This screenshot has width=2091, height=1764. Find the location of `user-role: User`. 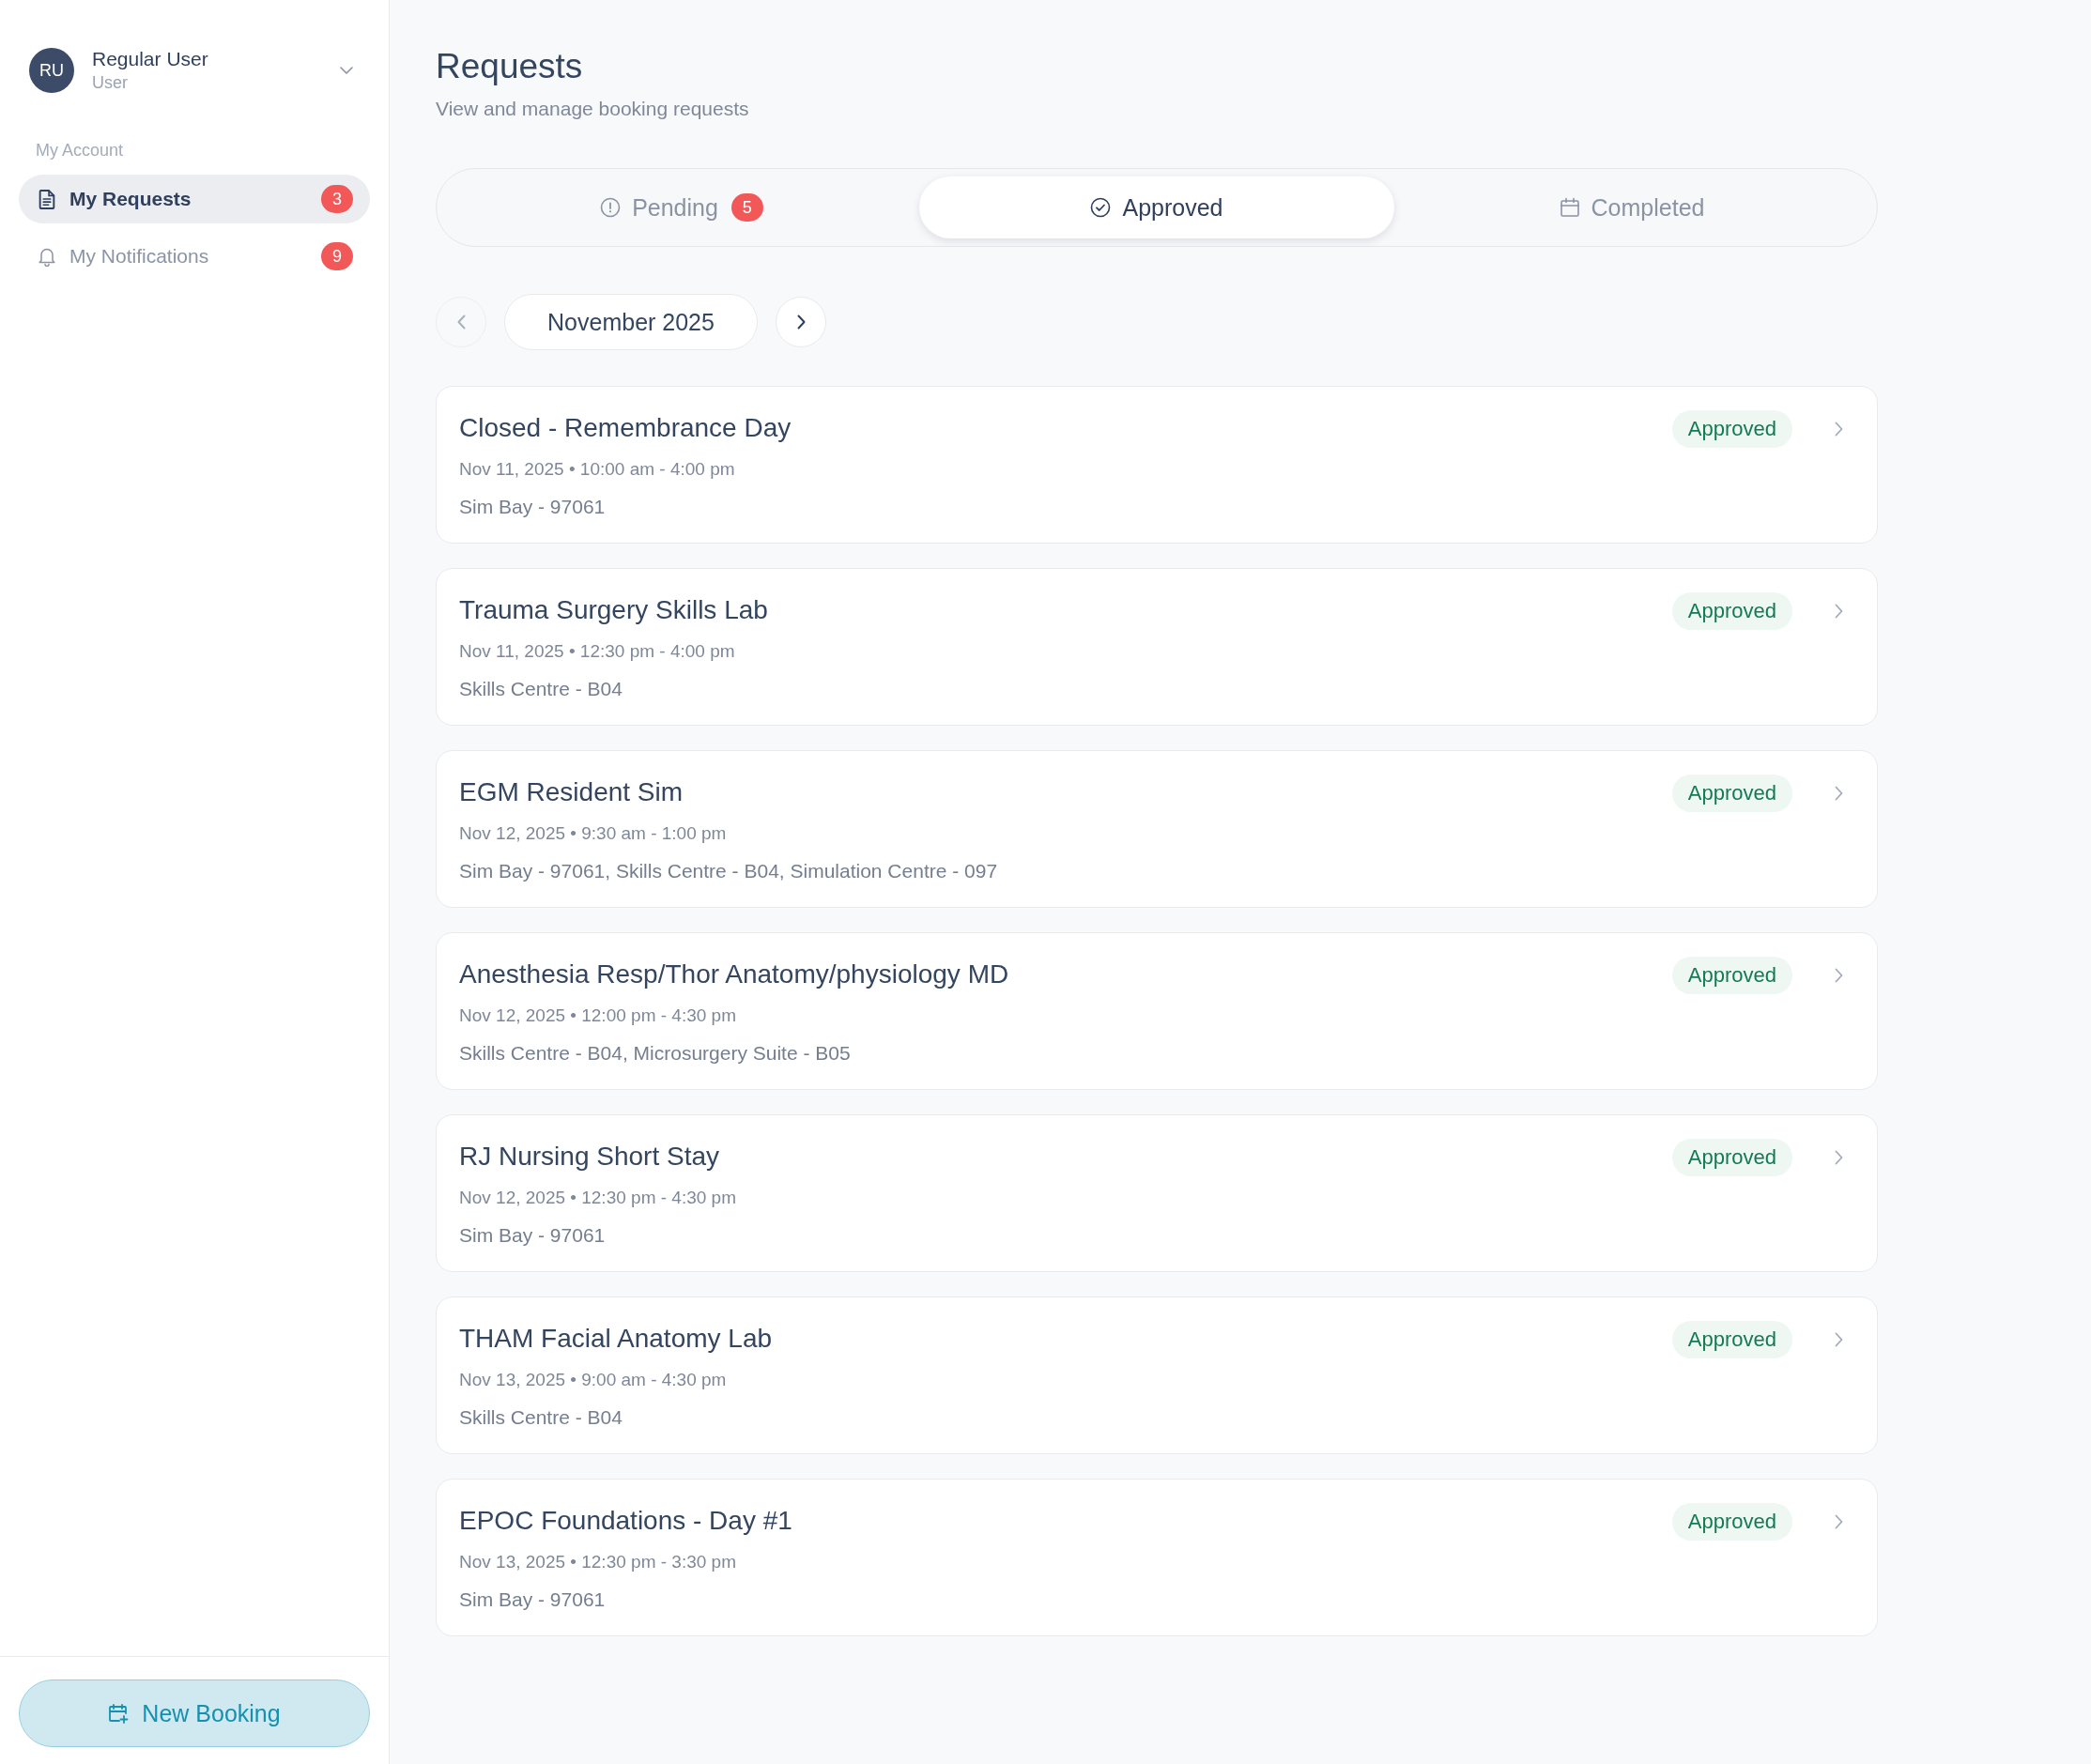

user-role: User is located at coordinates (110, 83).